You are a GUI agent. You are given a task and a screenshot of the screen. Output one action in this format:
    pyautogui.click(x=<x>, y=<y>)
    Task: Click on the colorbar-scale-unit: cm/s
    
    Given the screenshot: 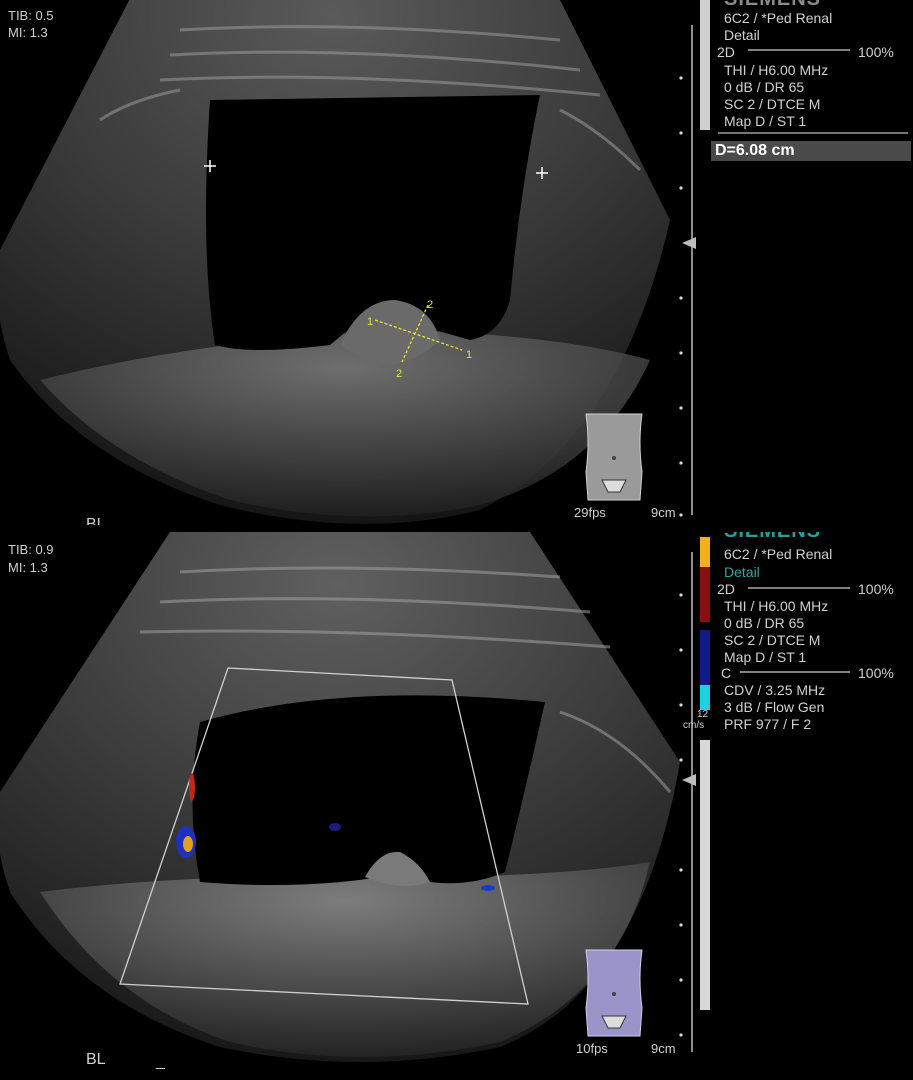 What is the action you would take?
    pyautogui.click(x=694, y=725)
    